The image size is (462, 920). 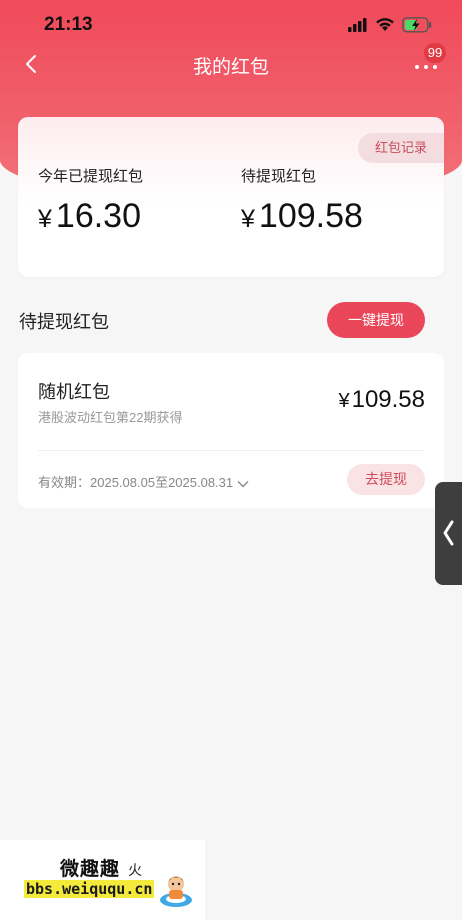 I want to click on pending-amount: ¥109.58, so click(x=302, y=216).